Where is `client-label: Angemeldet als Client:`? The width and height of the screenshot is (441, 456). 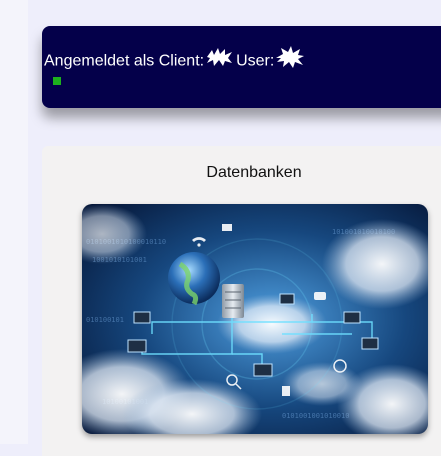 client-label: Angemeldet als Client: is located at coordinates (124, 61).